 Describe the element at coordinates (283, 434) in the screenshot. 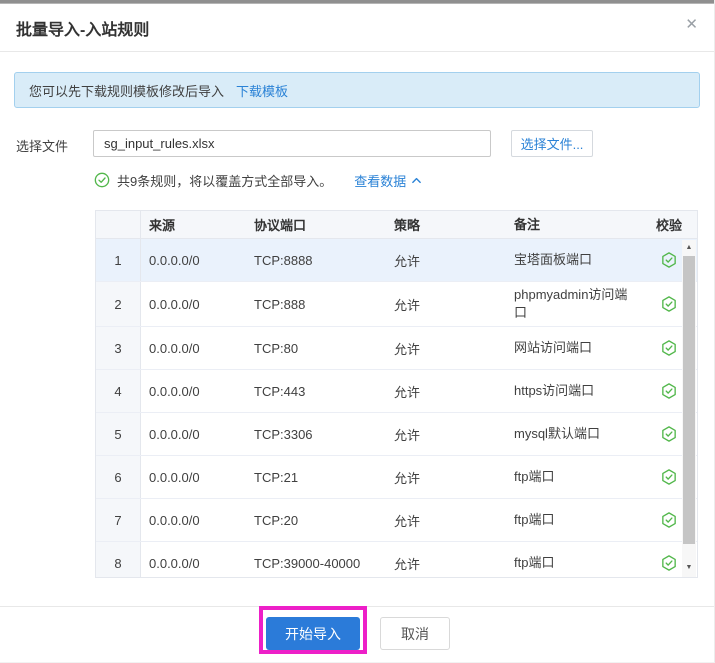

I see `cell-port: TCP:3306` at that location.